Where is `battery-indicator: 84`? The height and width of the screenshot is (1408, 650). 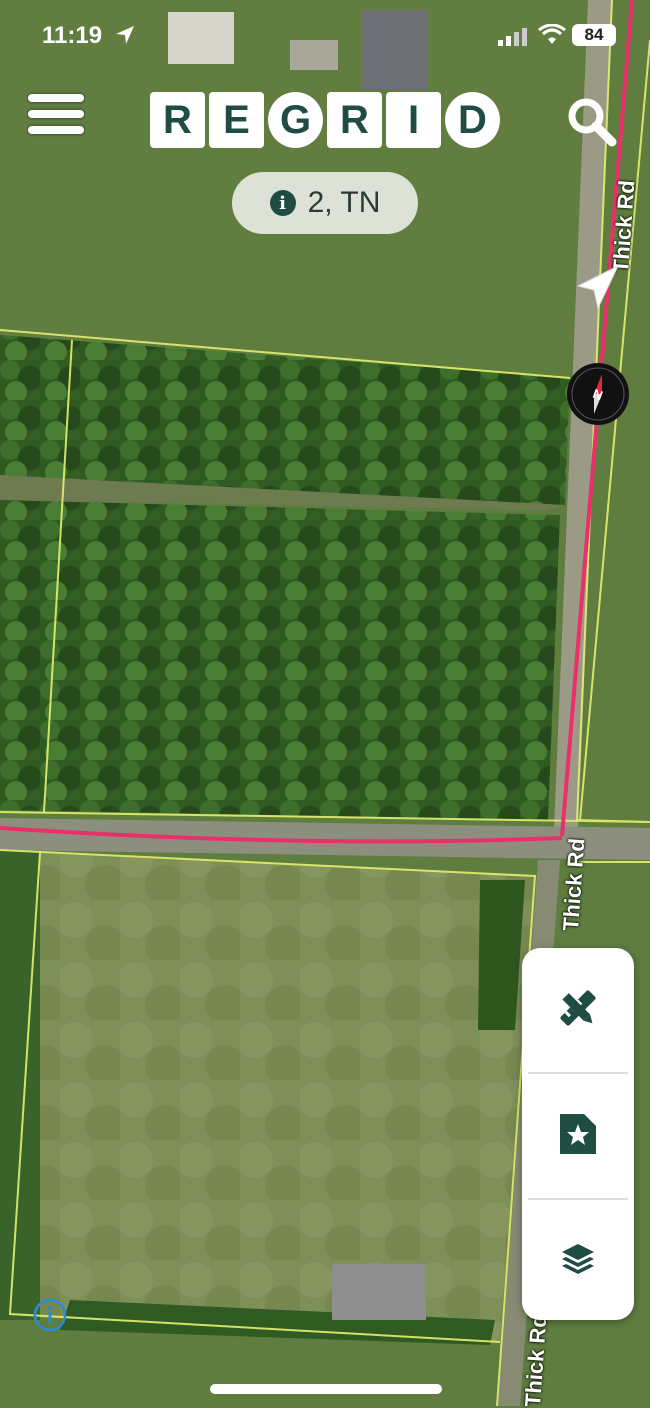 battery-indicator: 84 is located at coordinates (594, 35).